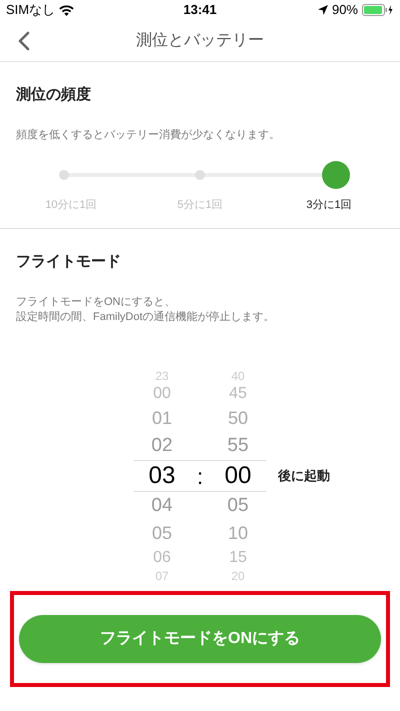  What do you see at coordinates (96, 302) in the screenshot?
I see `section-description: フライトモードをONにすると、` at bounding box center [96, 302].